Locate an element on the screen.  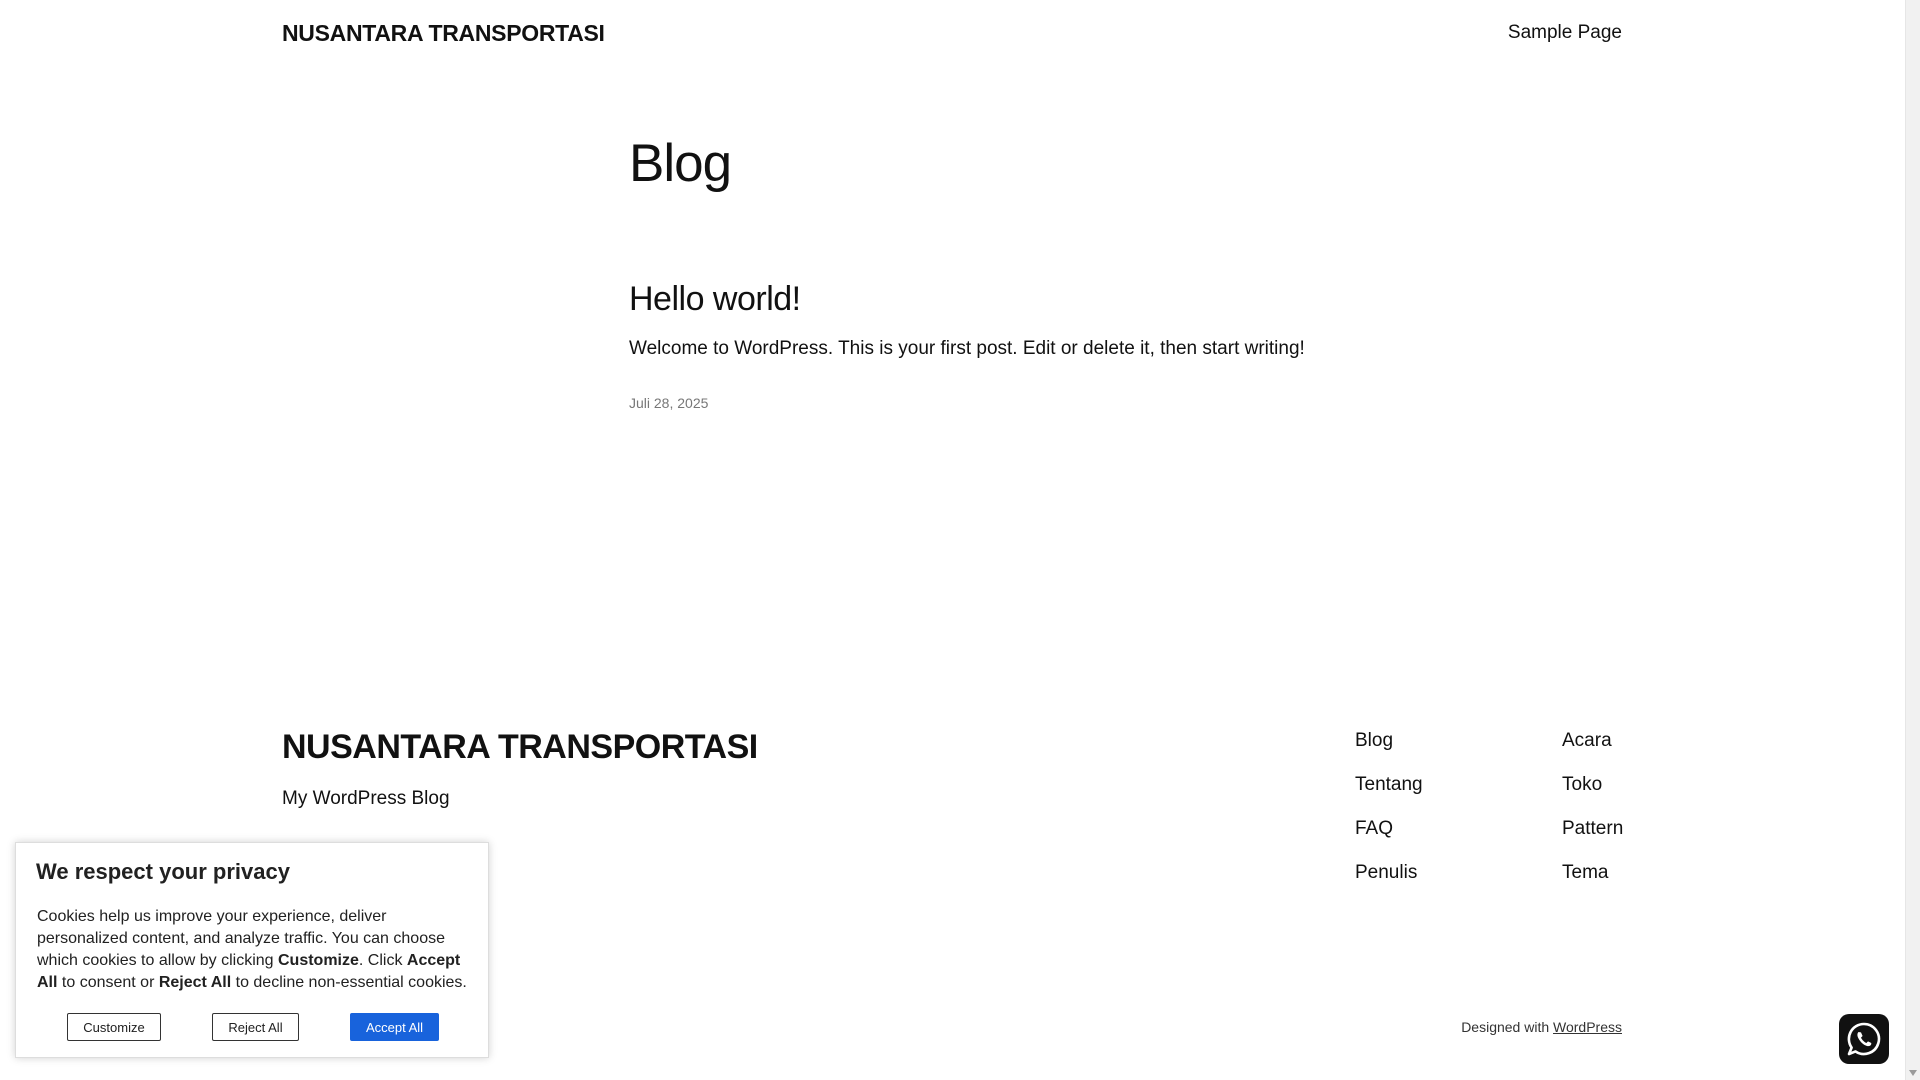
nav-sample-page: Sample Page is located at coordinates (1565, 33).